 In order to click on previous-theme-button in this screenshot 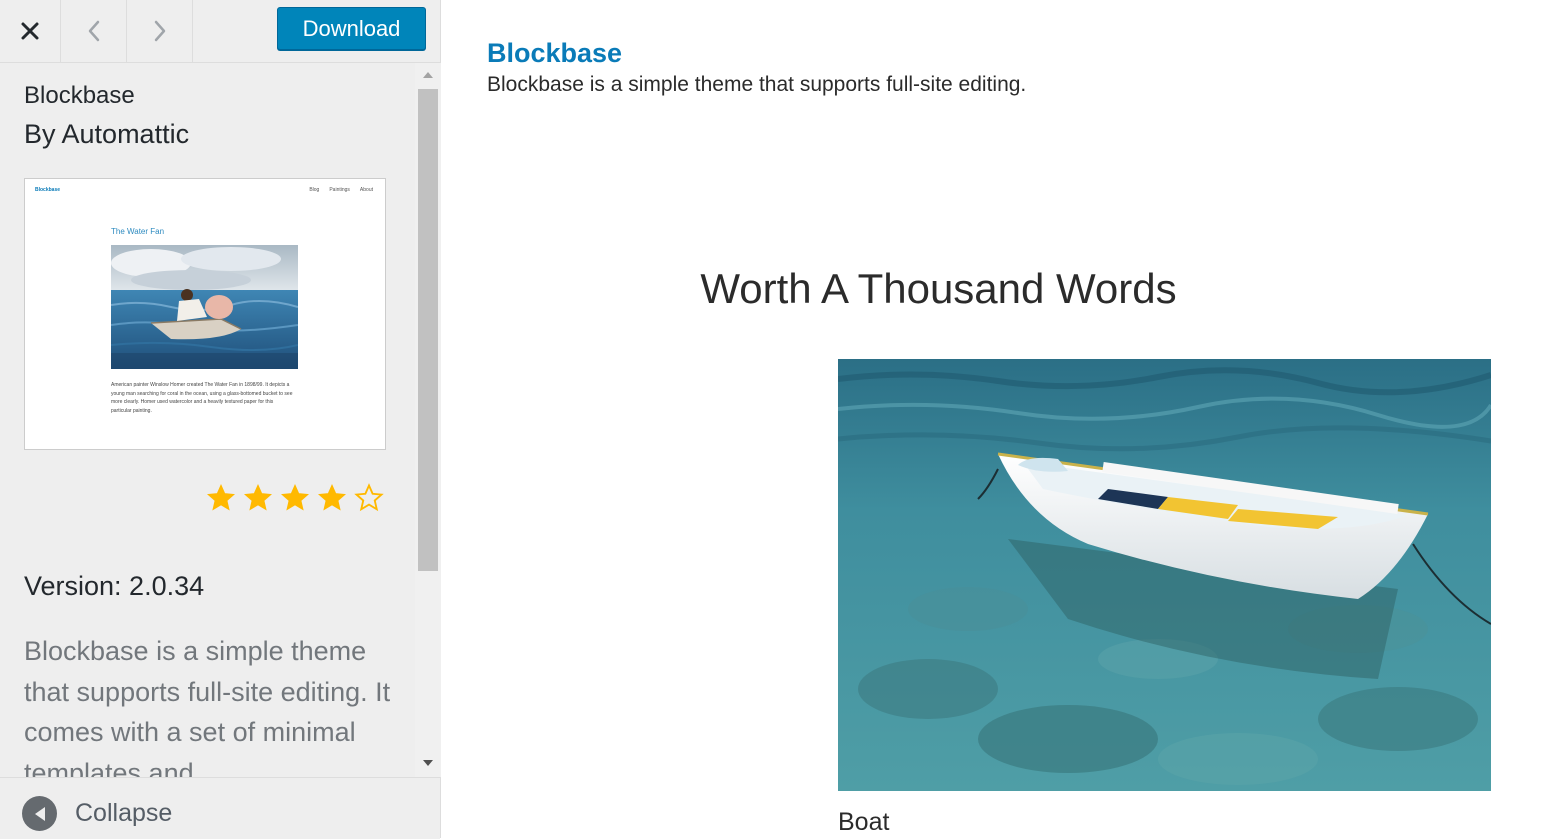, I will do `click(94, 31)`.